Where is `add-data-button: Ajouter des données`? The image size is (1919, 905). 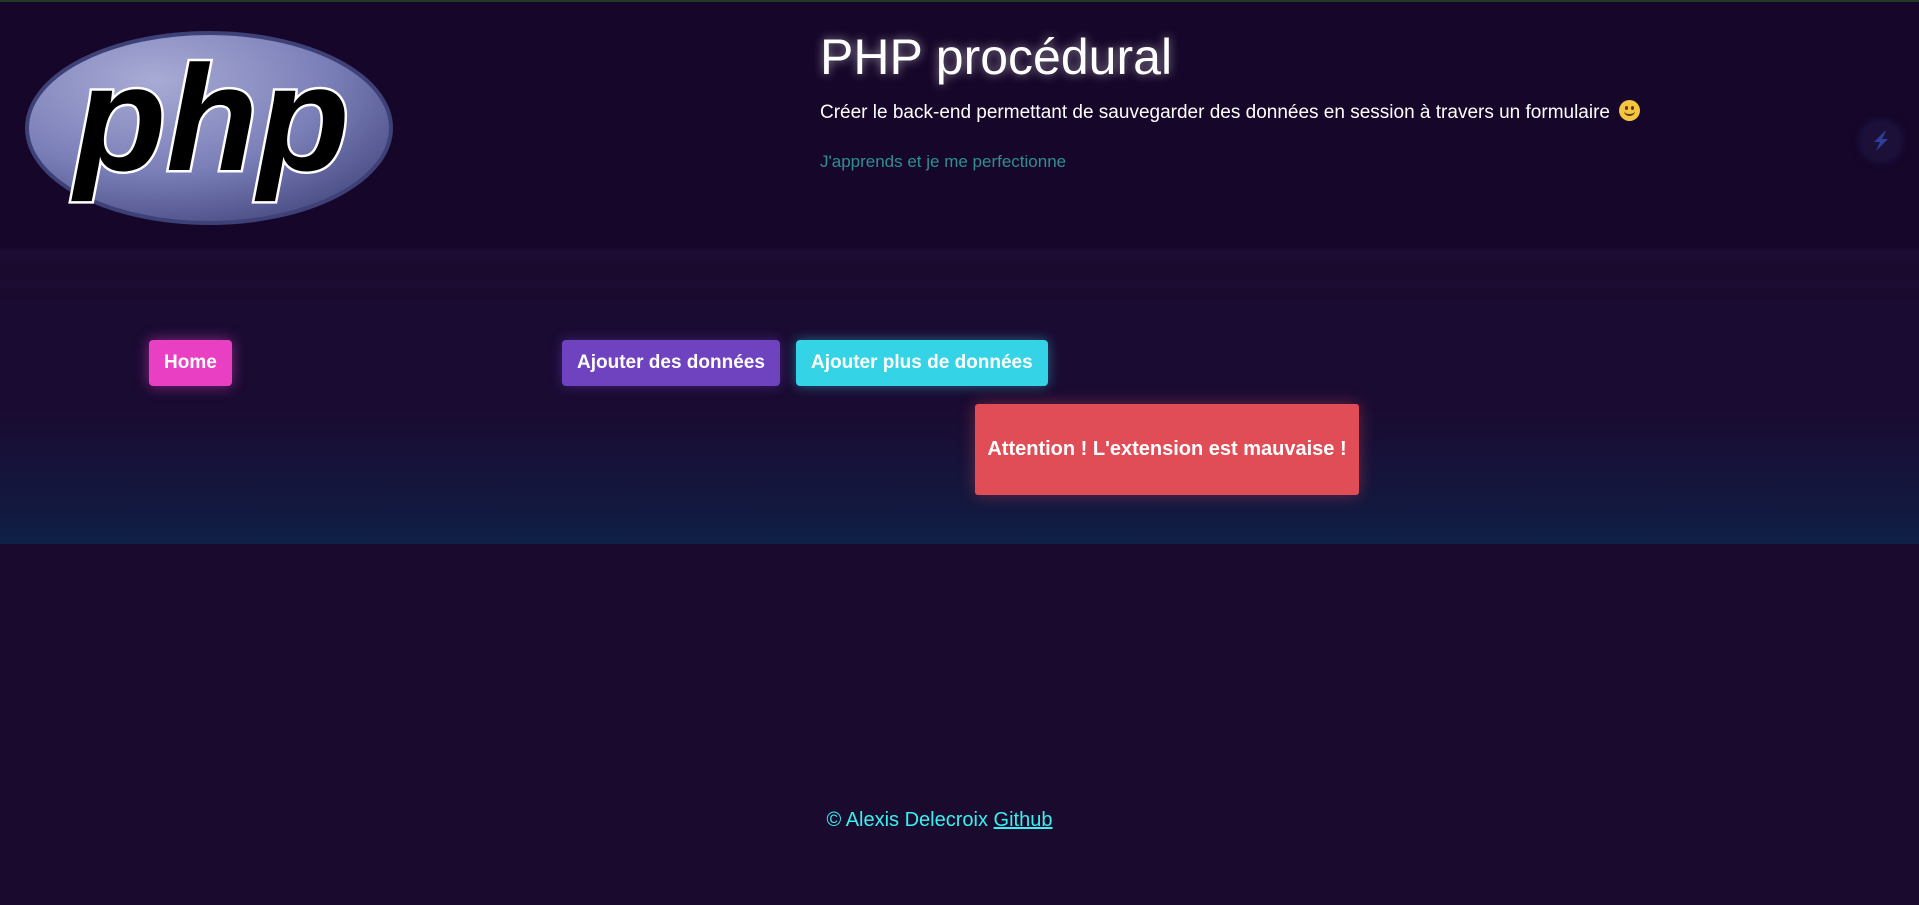
add-data-button: Ajouter des données is located at coordinates (671, 363).